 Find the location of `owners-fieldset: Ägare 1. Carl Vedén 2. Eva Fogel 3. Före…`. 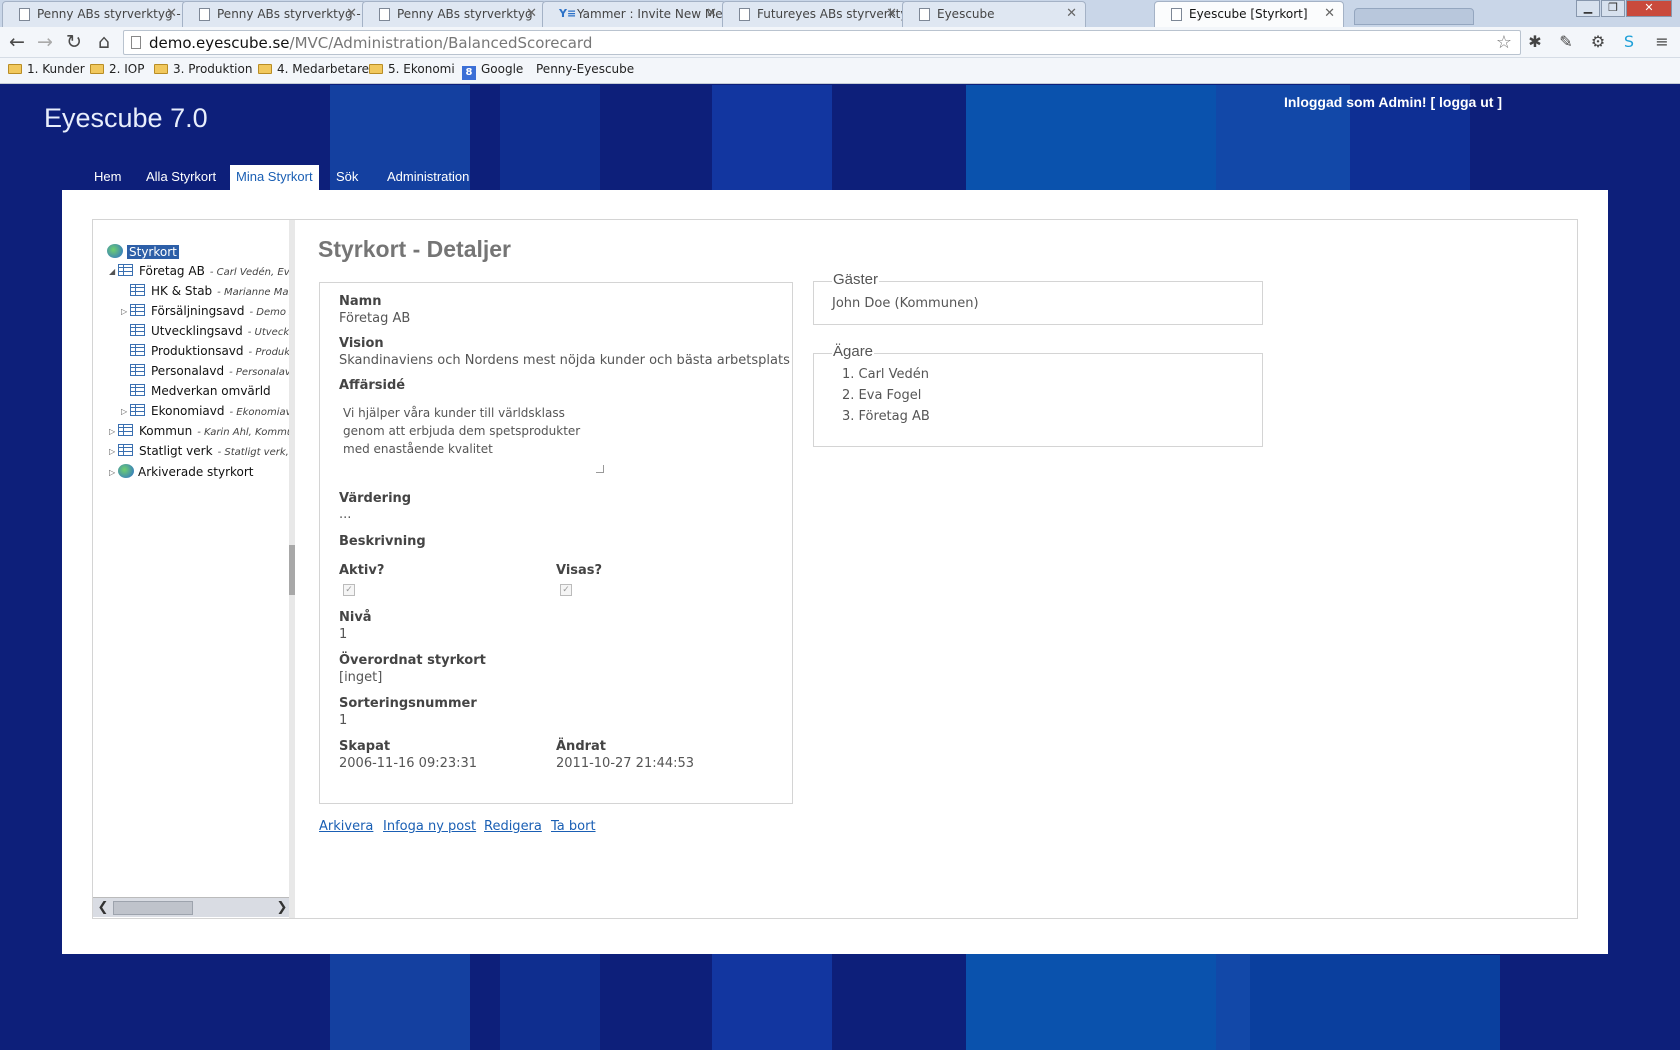

owners-fieldset: Ägare 1. Carl Vedén 2. Eva Fogel 3. Före… is located at coordinates (1038, 395).